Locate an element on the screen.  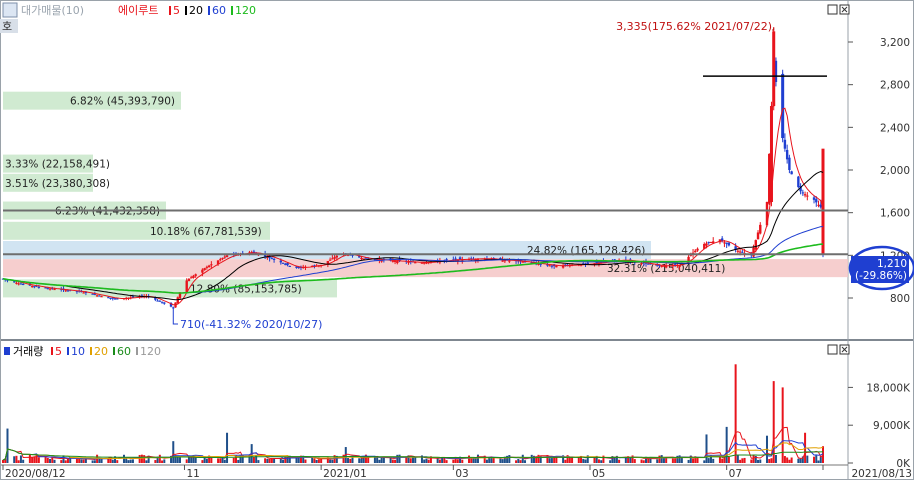
x-tick-label: 2021/01 is located at coordinates (345, 474).